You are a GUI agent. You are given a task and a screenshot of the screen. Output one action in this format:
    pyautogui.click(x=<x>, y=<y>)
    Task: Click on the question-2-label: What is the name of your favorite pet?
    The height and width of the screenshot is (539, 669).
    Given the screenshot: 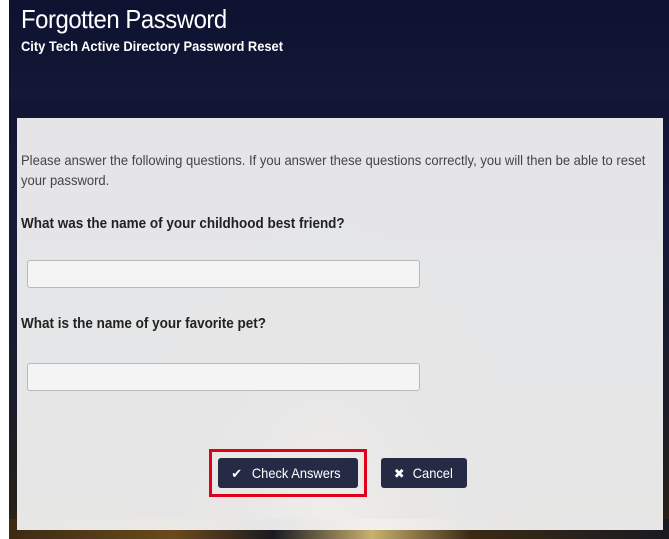 What is the action you would take?
    pyautogui.click(x=144, y=324)
    